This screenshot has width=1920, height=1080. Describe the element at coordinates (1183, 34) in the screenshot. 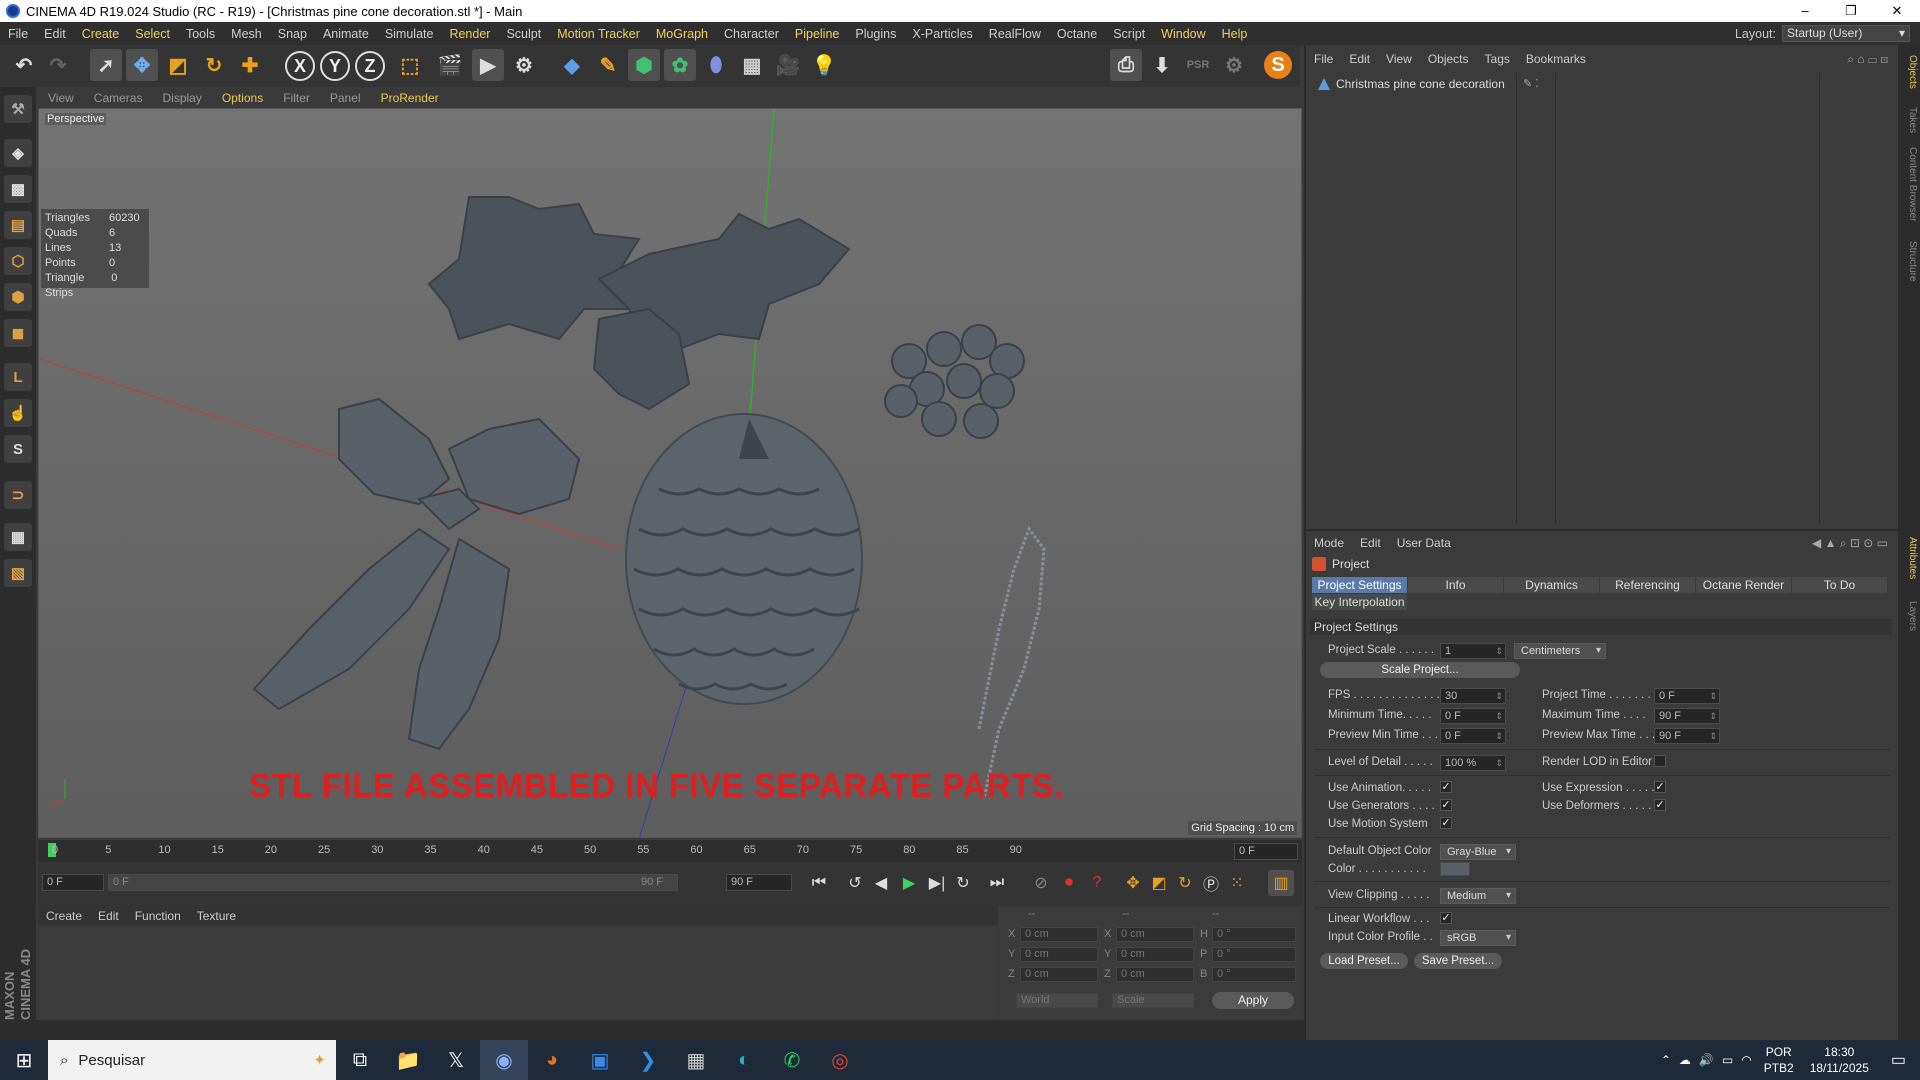

I see `menu-window: Window` at that location.